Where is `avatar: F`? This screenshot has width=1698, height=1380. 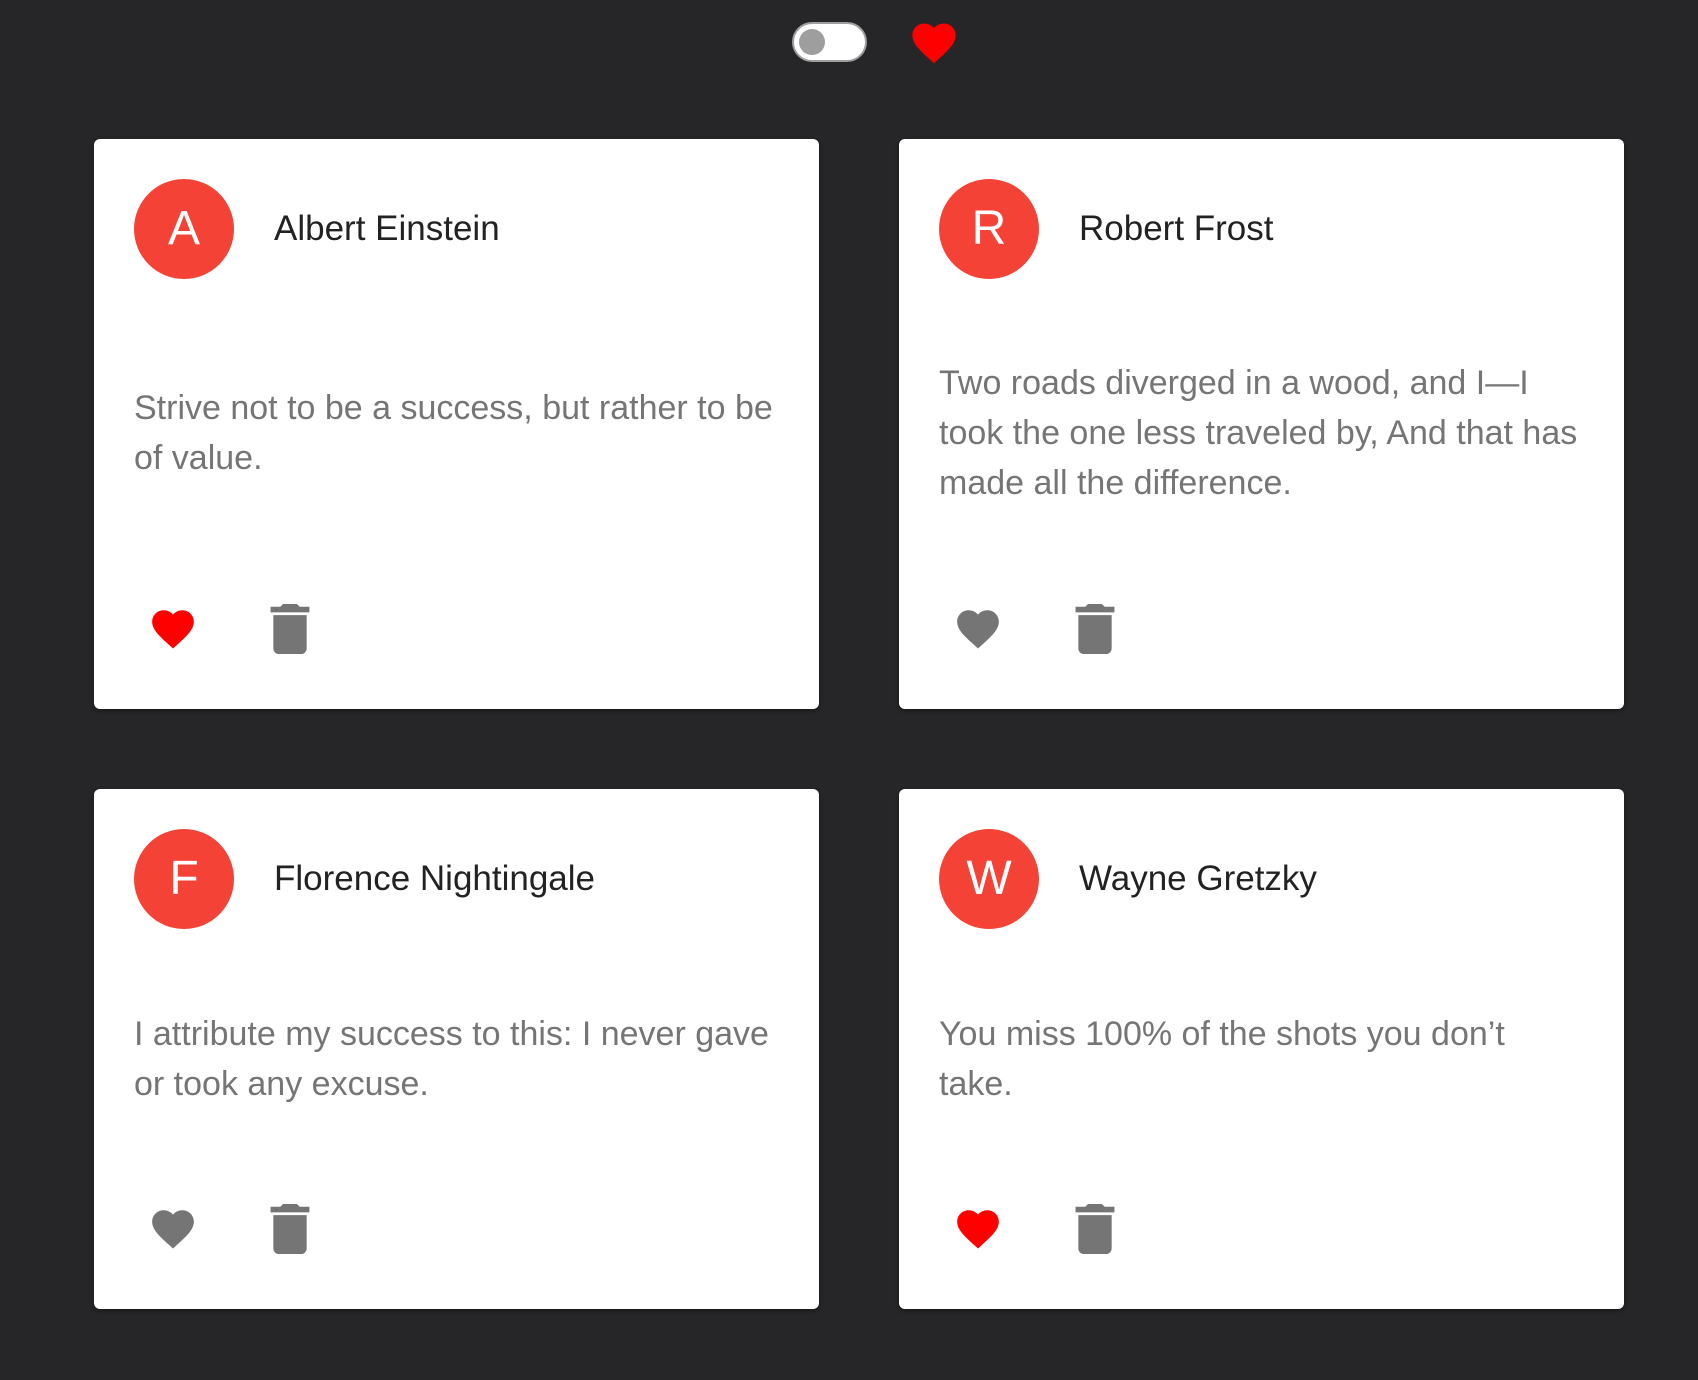 avatar: F is located at coordinates (184, 879).